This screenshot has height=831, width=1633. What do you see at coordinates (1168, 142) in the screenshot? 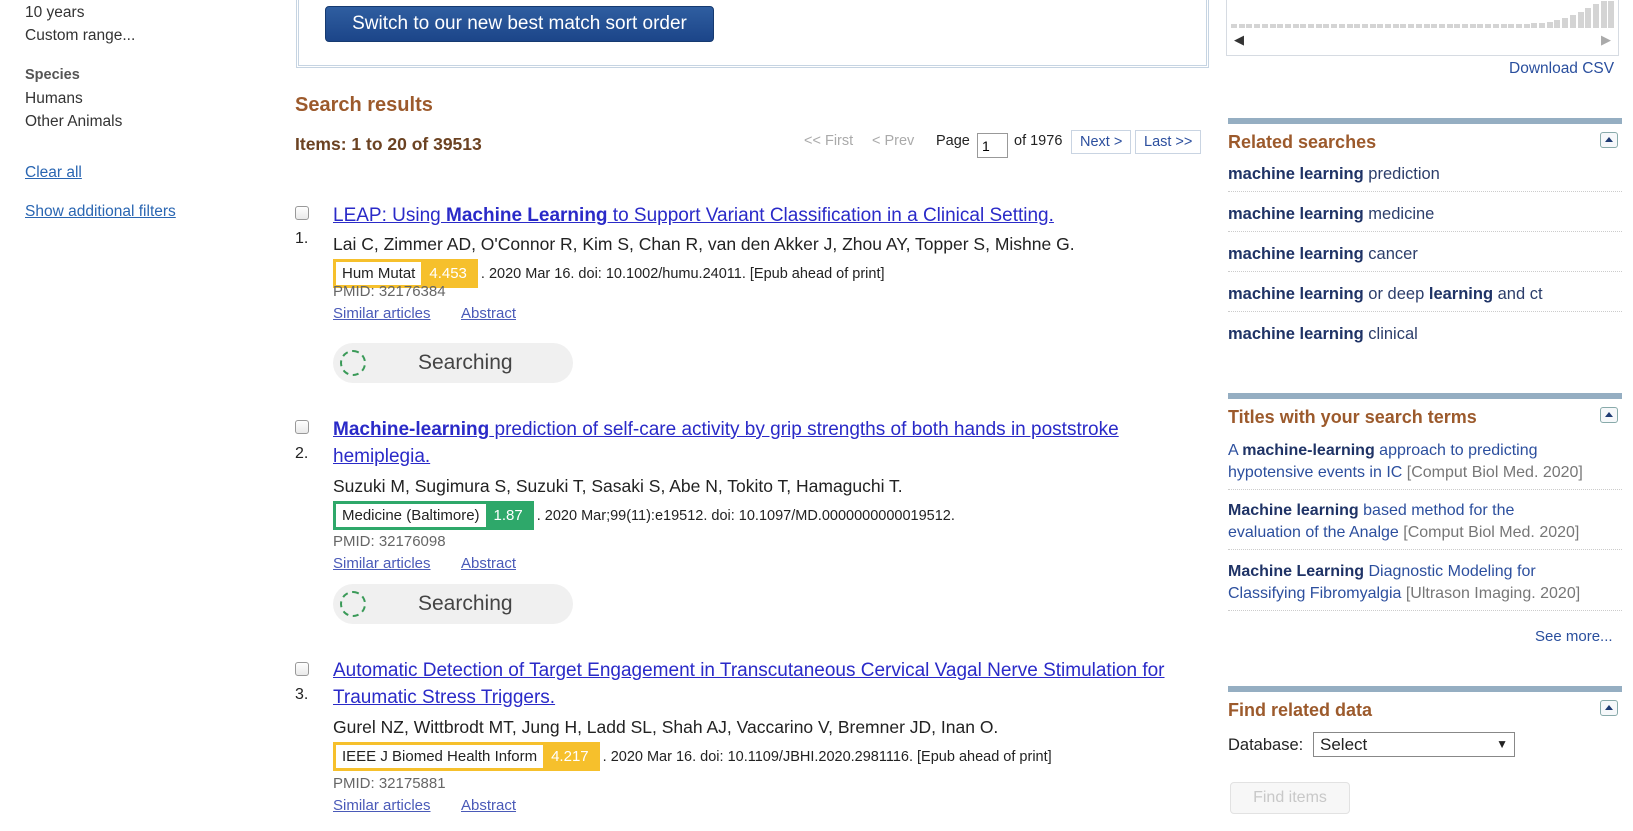
I see `pager-last-button: Last >>` at bounding box center [1168, 142].